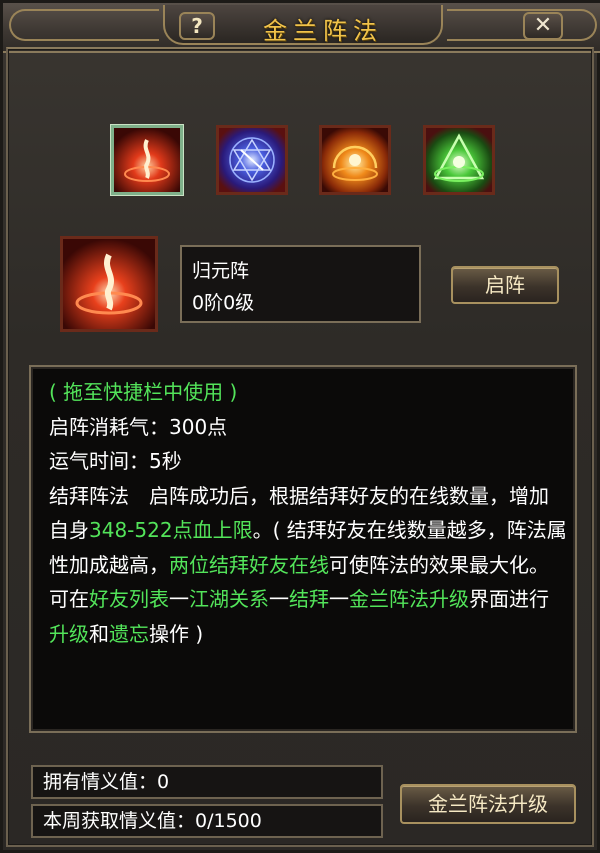 The image size is (600, 853). I want to click on drag-hint: ( 拖至快捷栏中使用 ), so click(143, 392).